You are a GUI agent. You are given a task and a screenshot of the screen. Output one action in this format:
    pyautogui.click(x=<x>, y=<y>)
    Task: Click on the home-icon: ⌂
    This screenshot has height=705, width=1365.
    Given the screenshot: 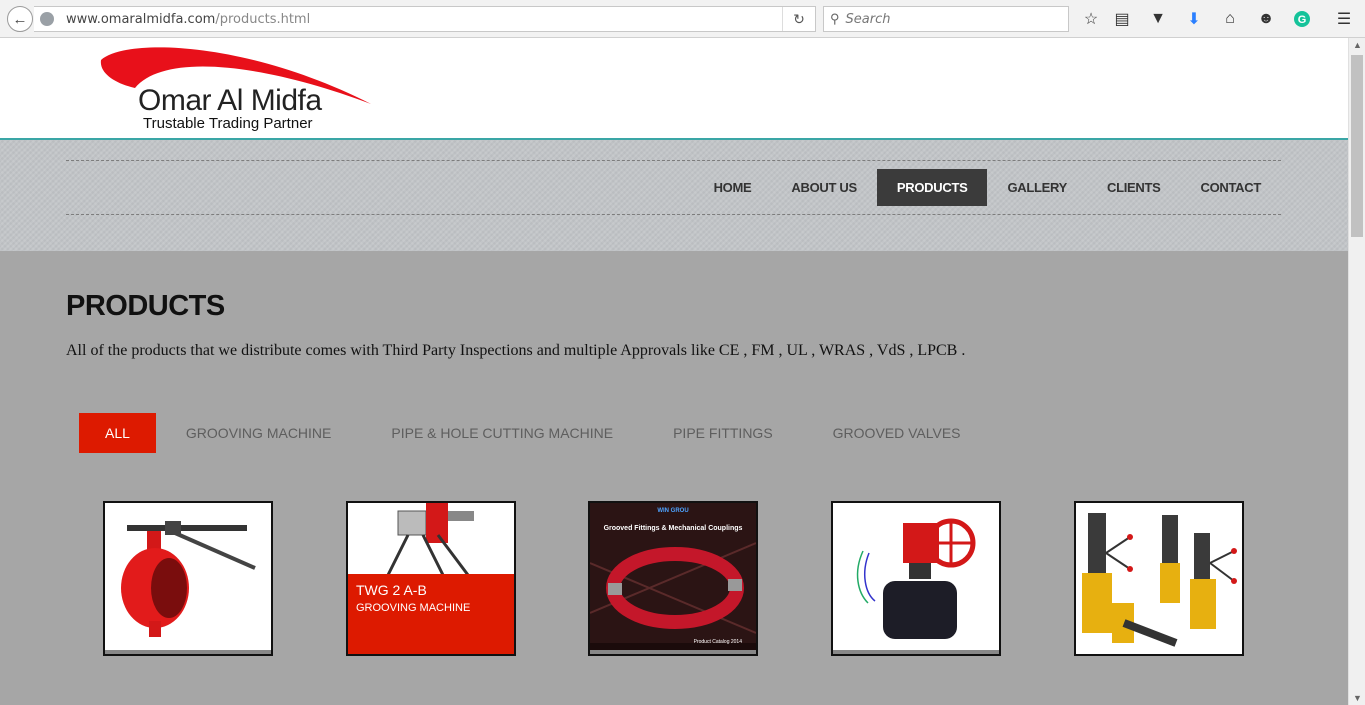 What is the action you would take?
    pyautogui.click(x=1230, y=19)
    